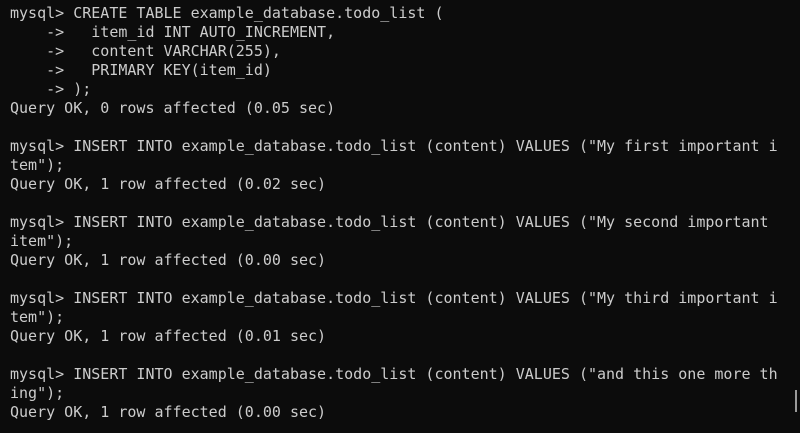 The height and width of the screenshot is (433, 800). What do you see at coordinates (168, 336) in the screenshot?
I see `query-result-line: Query OK, 1 row affected (0.01 sec)` at bounding box center [168, 336].